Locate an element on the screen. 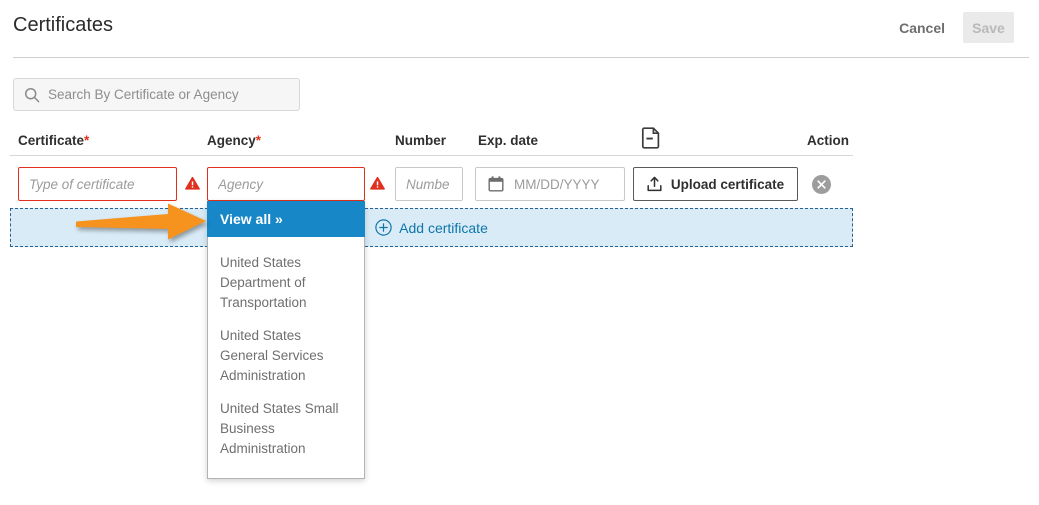 This screenshot has width=1039, height=505. save-button: Save is located at coordinates (988, 27).